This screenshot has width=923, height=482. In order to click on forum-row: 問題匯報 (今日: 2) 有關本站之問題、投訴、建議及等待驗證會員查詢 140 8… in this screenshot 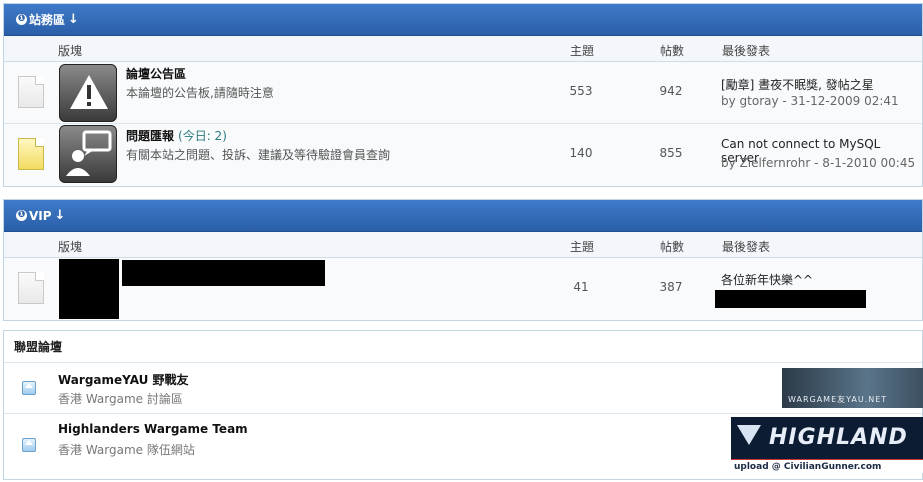, I will do `click(463, 155)`.